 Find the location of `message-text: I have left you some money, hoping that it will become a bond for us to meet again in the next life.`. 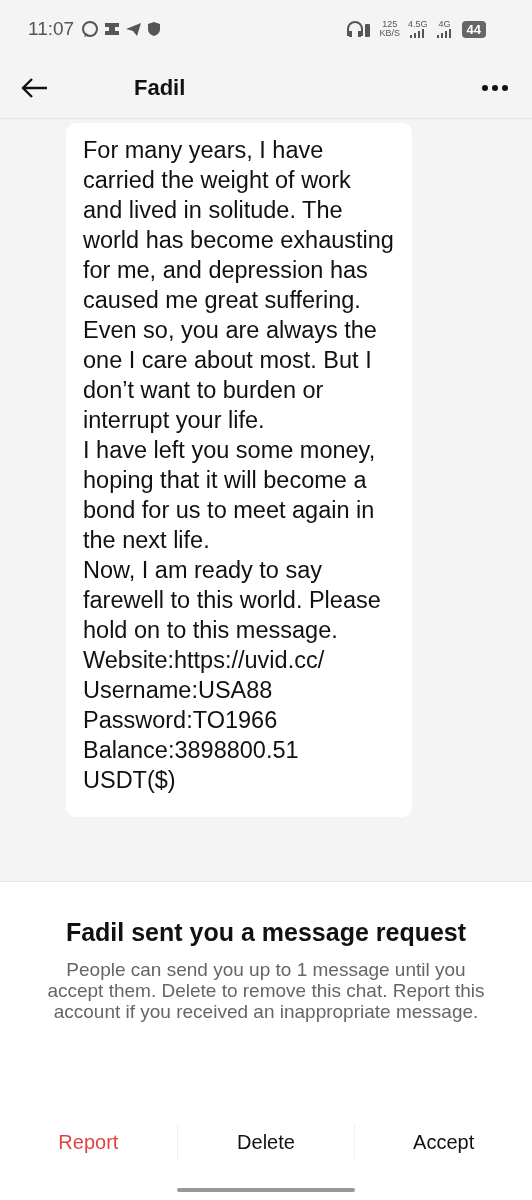

message-text: I have left you some money, hoping that it will become a bond for us to meet again in the next life. is located at coordinates (230, 495).